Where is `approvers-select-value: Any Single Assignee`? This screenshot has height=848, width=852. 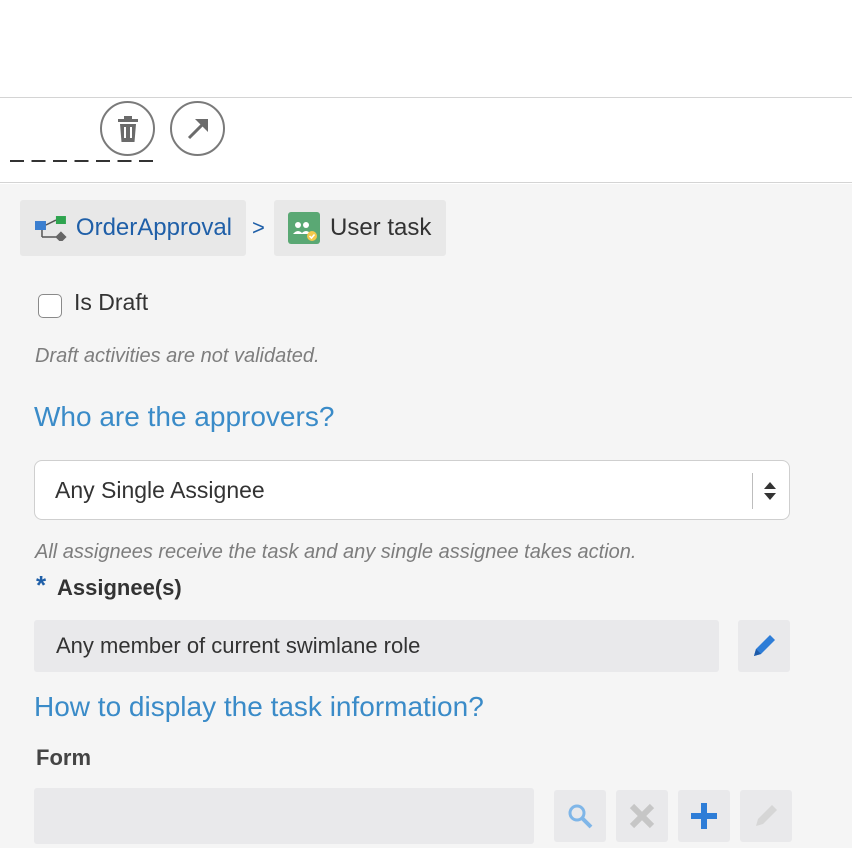 approvers-select-value: Any Single Assignee is located at coordinates (160, 489).